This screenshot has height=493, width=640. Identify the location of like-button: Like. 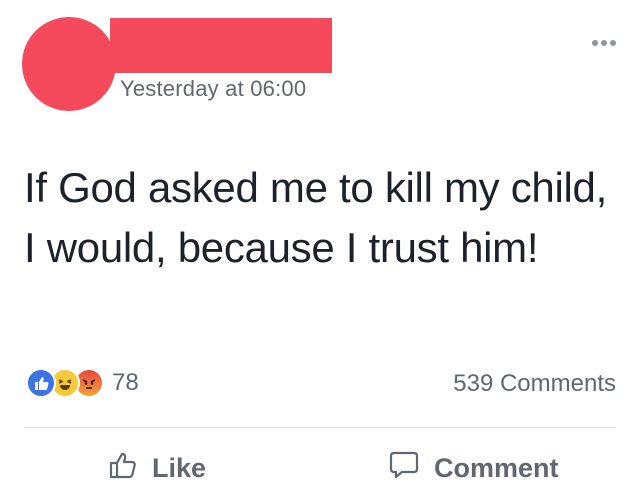
(157, 468).